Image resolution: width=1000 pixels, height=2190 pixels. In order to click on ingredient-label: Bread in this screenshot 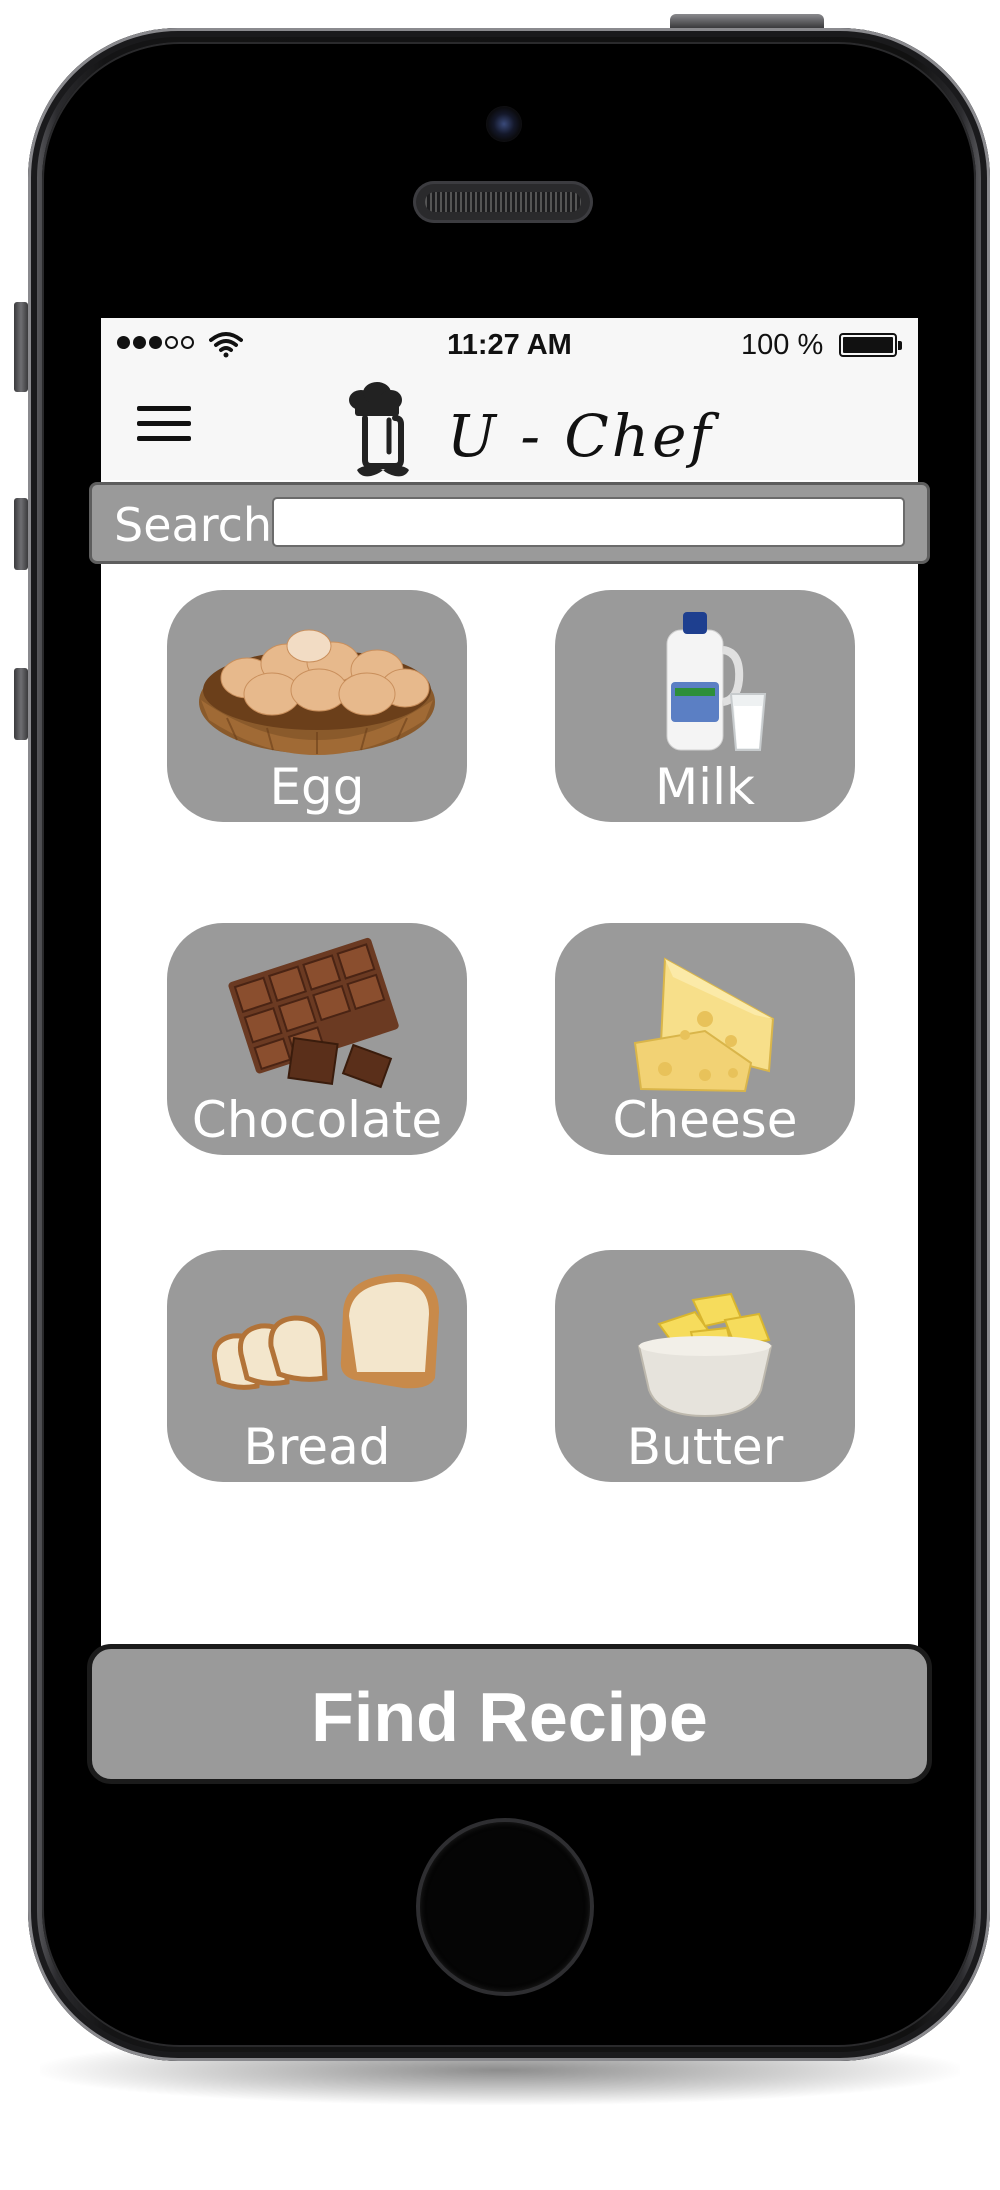, I will do `click(317, 1447)`.